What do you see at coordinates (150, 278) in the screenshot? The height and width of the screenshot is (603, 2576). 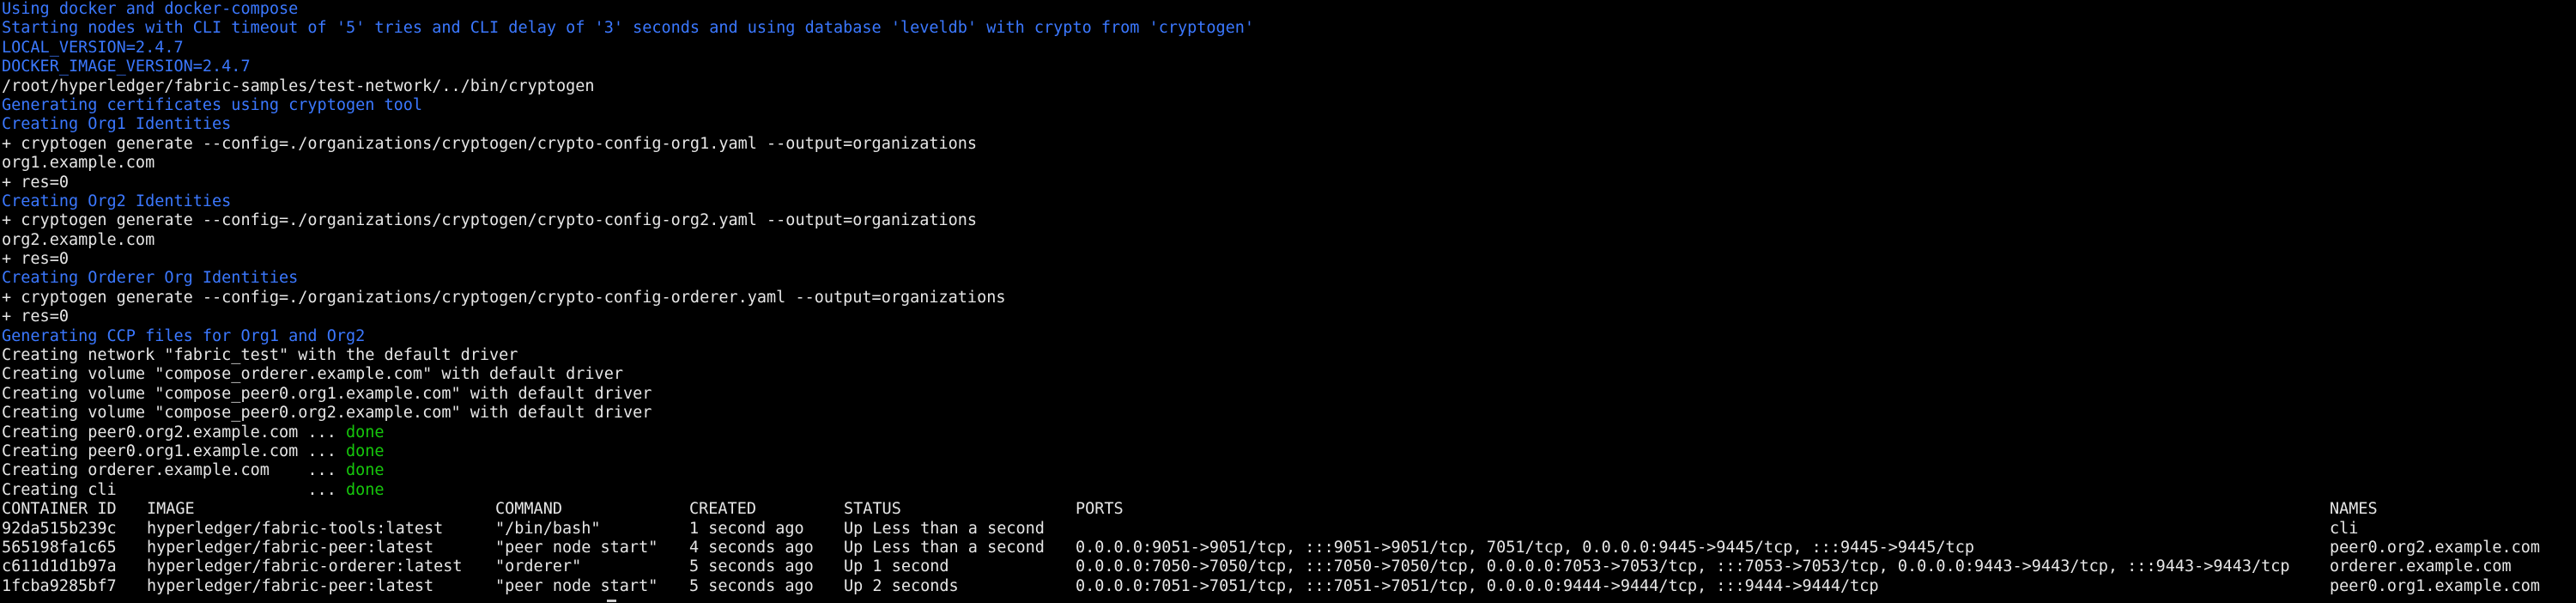 I see `log-line: Creating Orderer Org Identities` at bounding box center [150, 278].